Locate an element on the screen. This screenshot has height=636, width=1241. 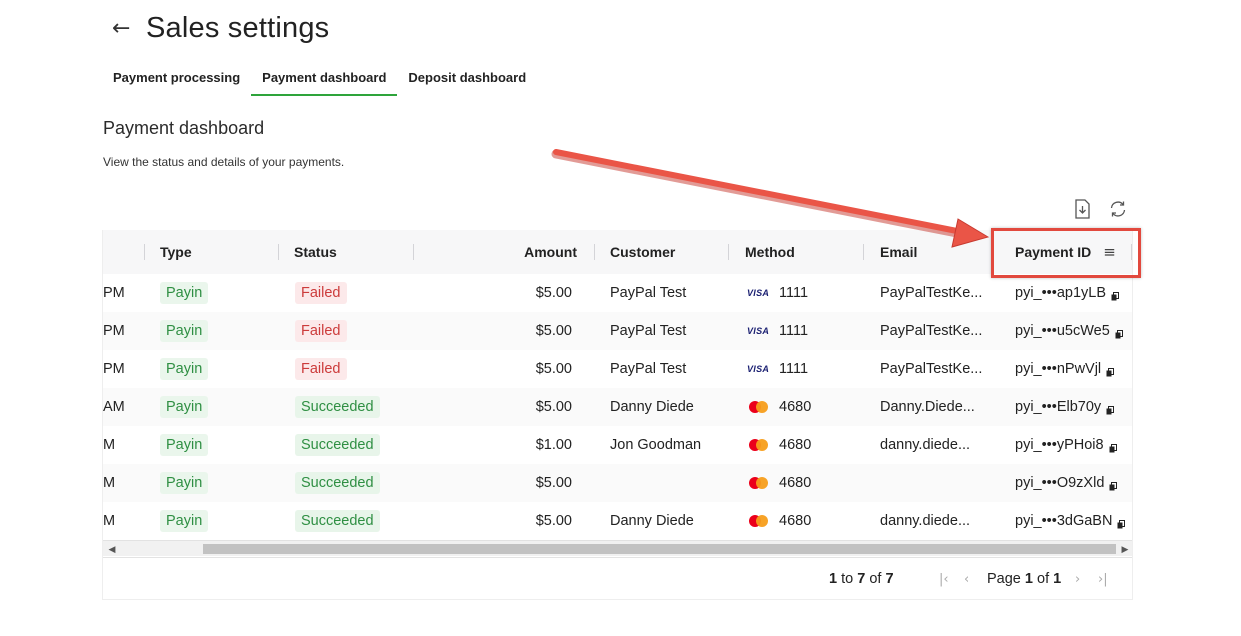
next-page-icon: › is located at coordinates (1077, 578).